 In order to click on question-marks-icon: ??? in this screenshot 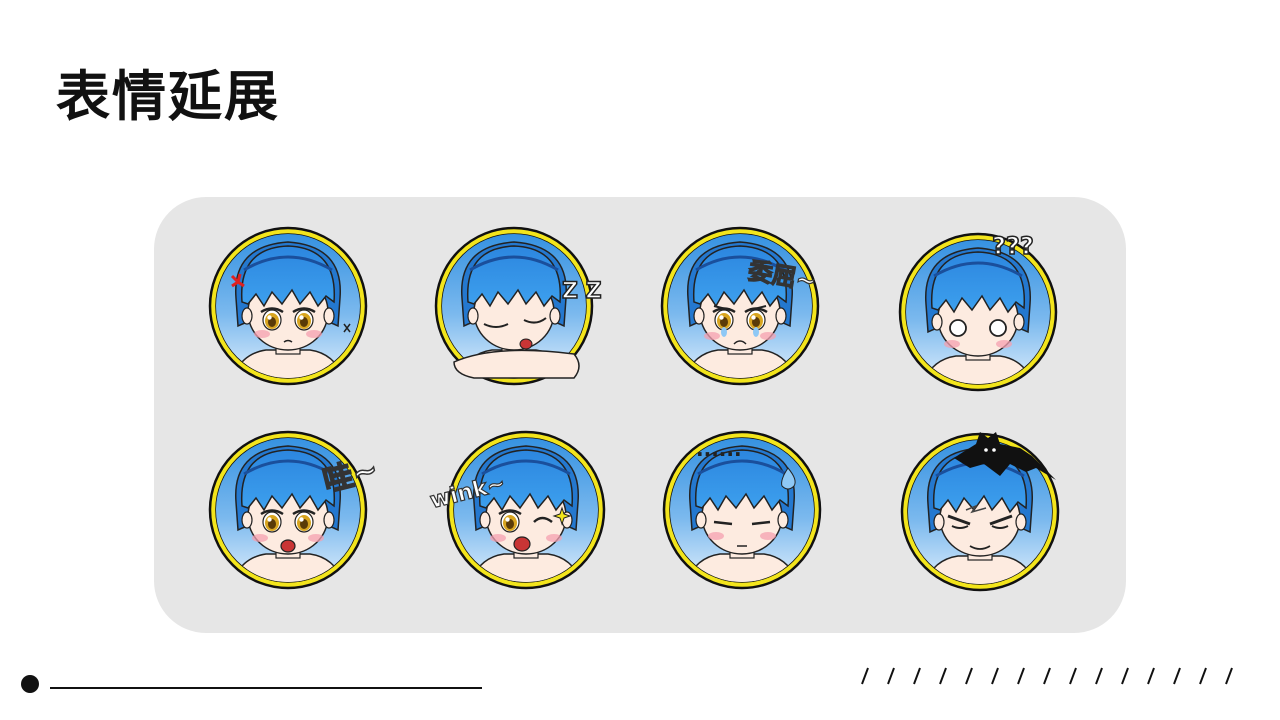, I will do `click(1012, 246)`.